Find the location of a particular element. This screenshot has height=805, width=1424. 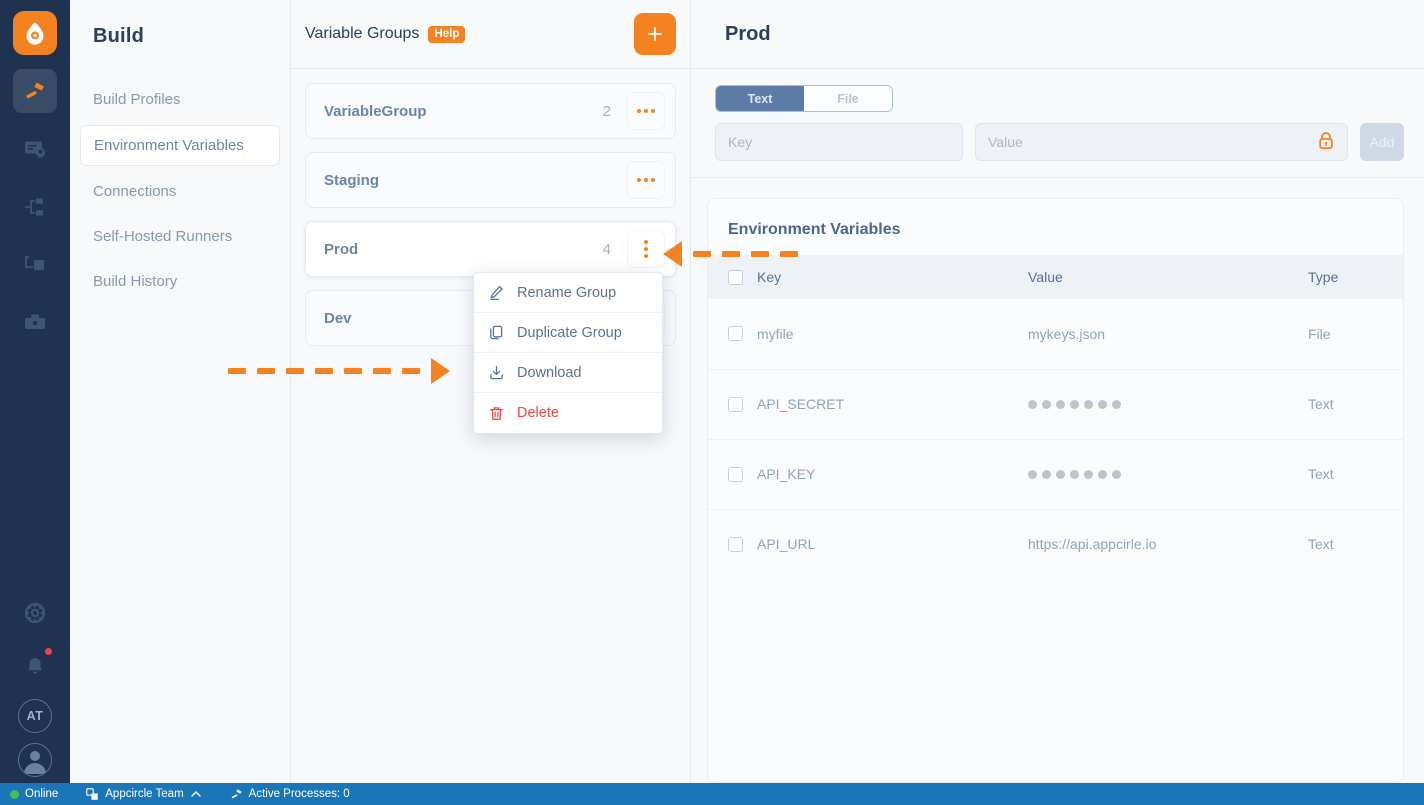

context-menu-item-duplicate-group: Duplicate Group is located at coordinates (568, 333).